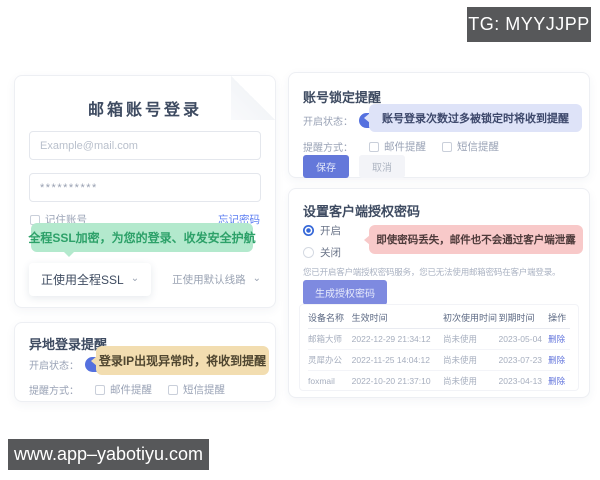 Image resolution: width=600 pixels, height=480 pixels. I want to click on tg-contact-badge: TG: MYYJJPP, so click(529, 24).